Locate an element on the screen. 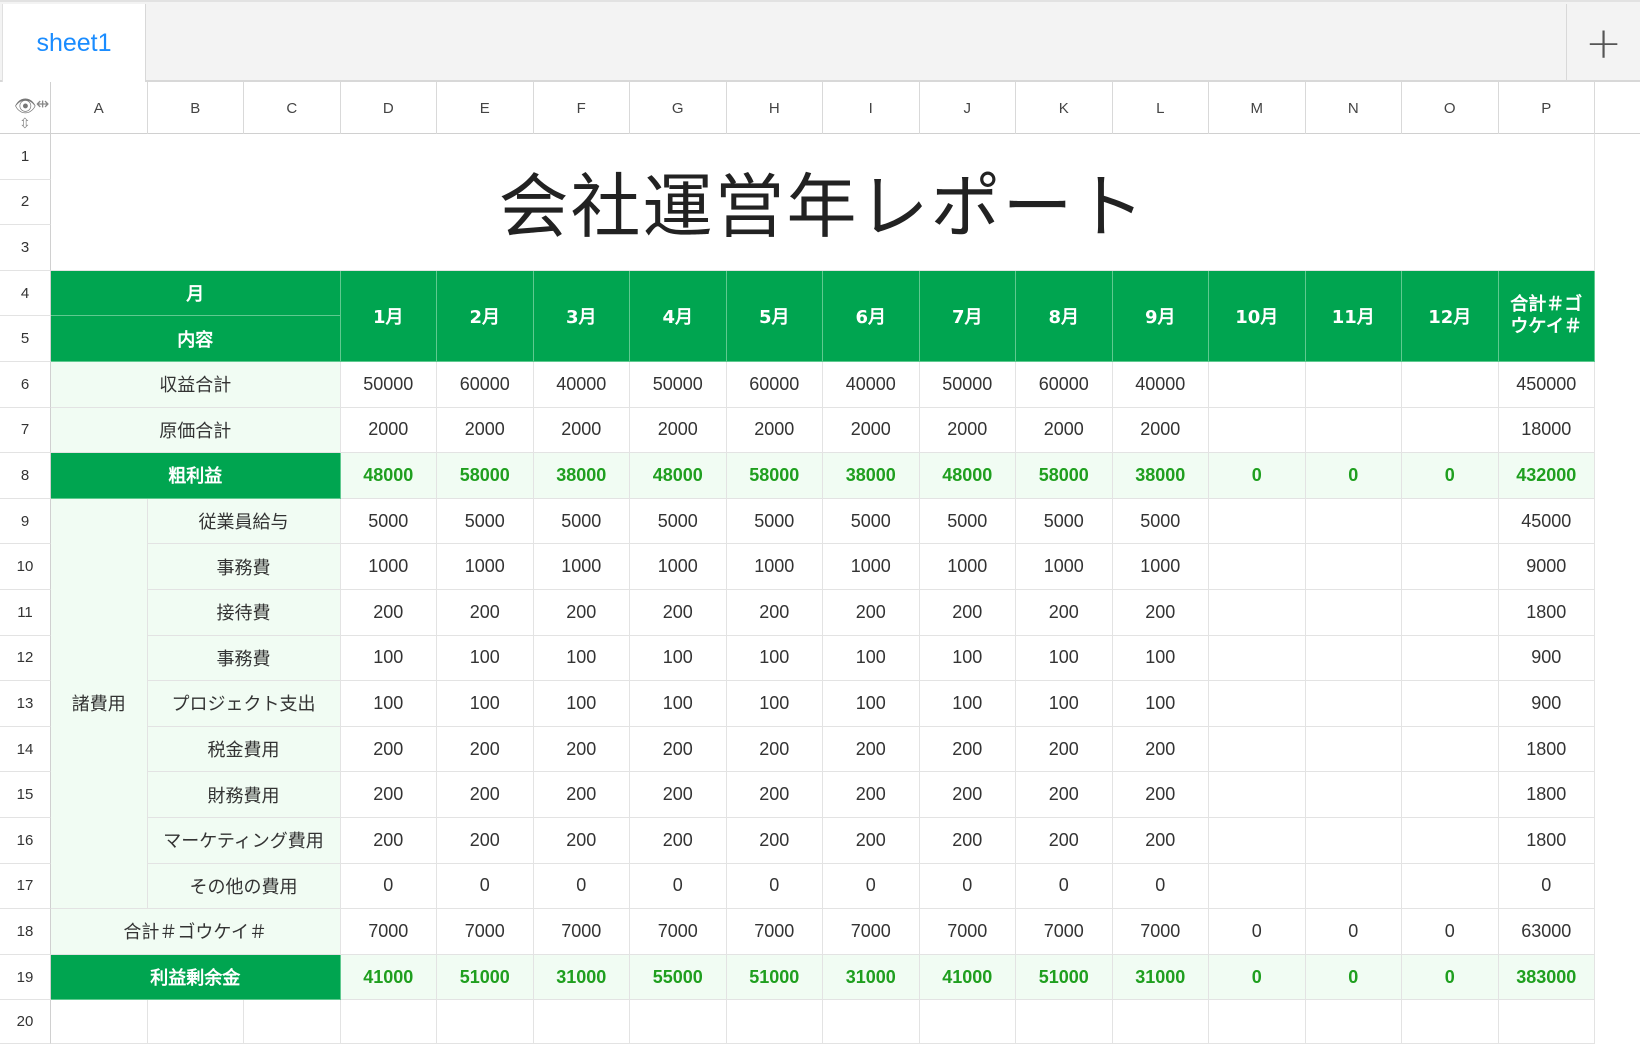  content-header-label: 内容 is located at coordinates (196, 339).